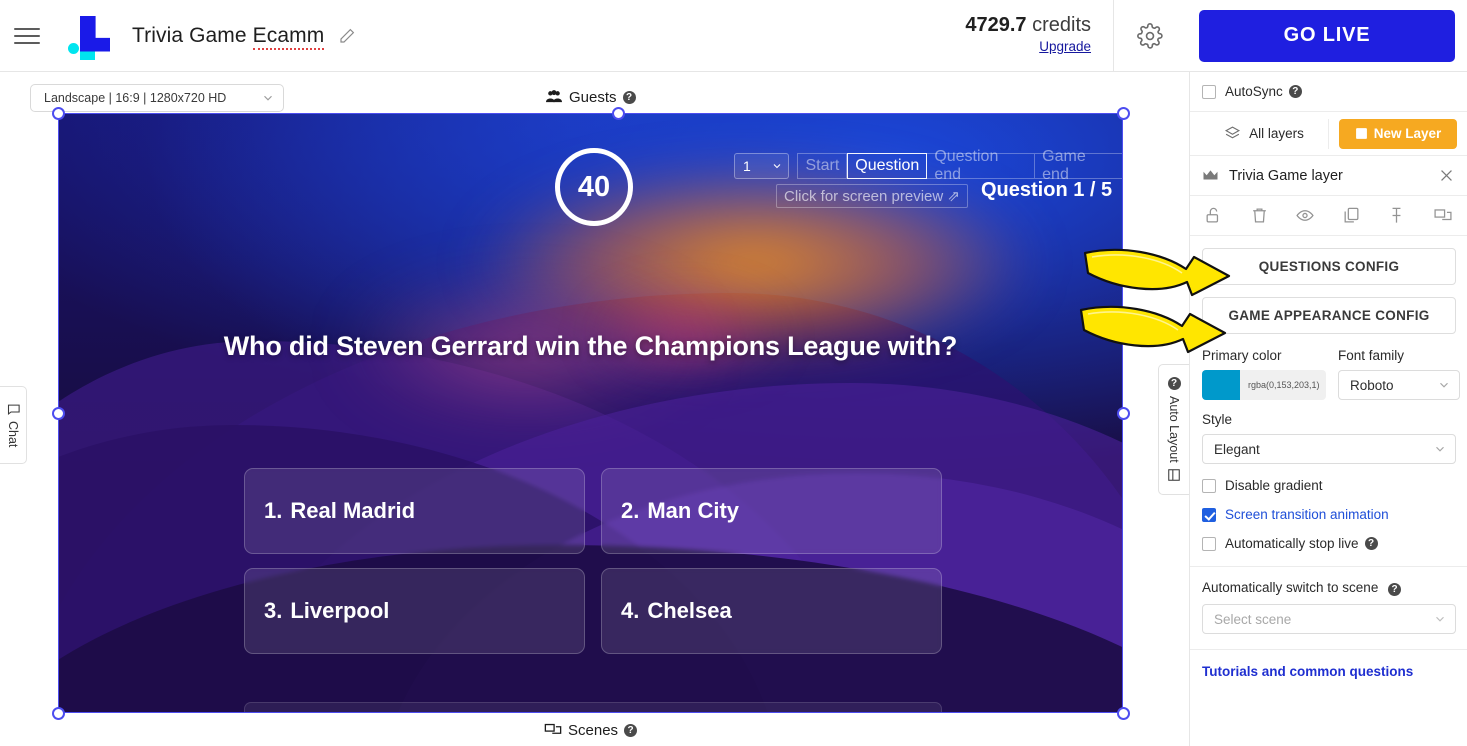  I want to click on answer-text: Real Madrid, so click(353, 510).